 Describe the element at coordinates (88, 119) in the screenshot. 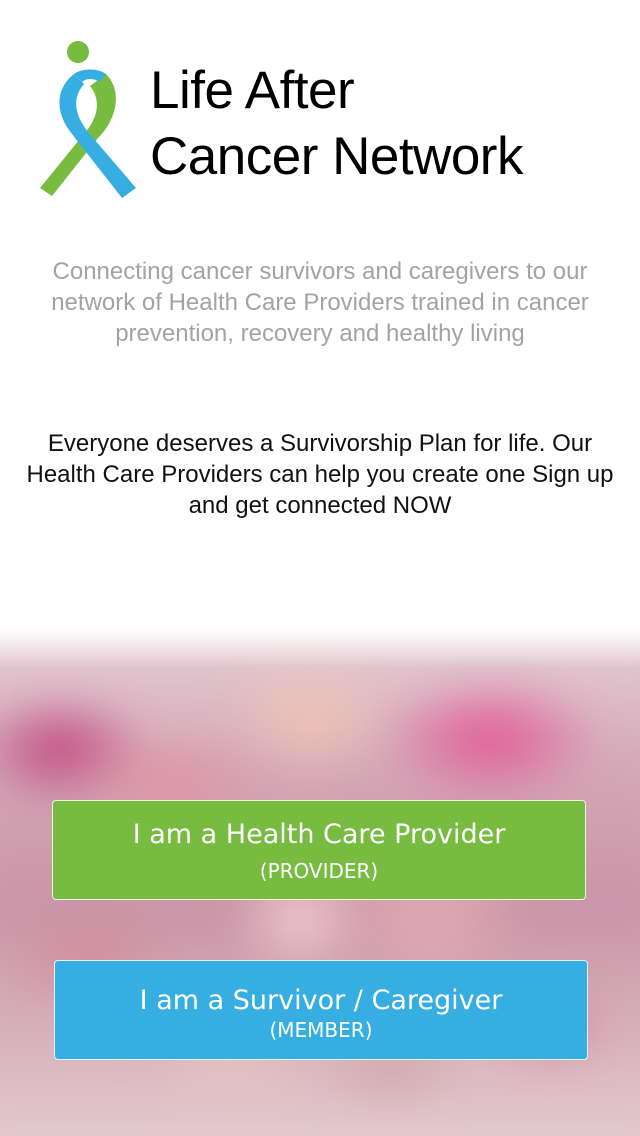

I see `ribbon-figure-icon` at that location.